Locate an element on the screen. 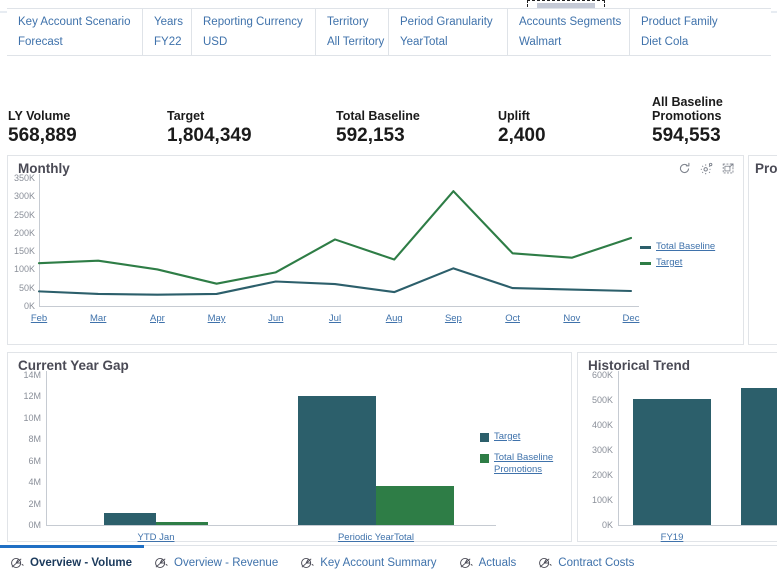  filter-value: FY22 is located at coordinates (168, 42).